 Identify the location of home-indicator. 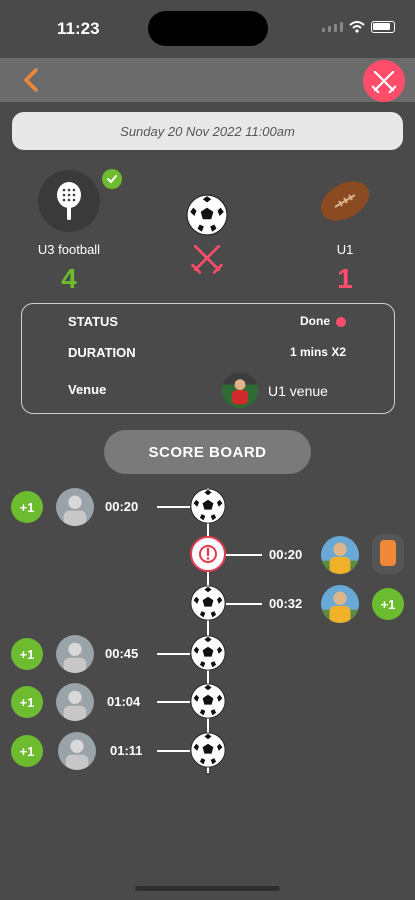
(207, 888).